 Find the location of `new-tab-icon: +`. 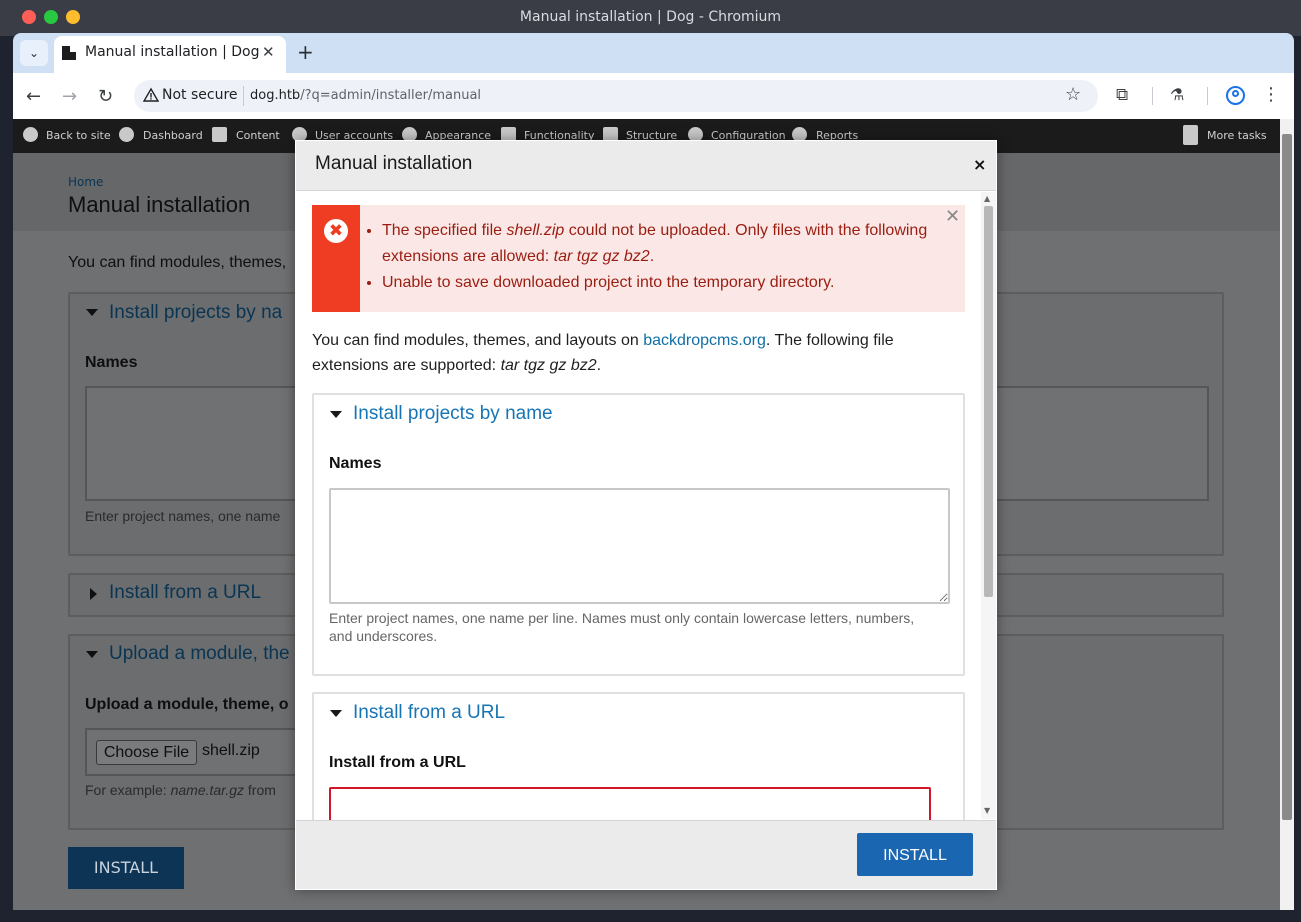

new-tab-icon: + is located at coordinates (305, 52).